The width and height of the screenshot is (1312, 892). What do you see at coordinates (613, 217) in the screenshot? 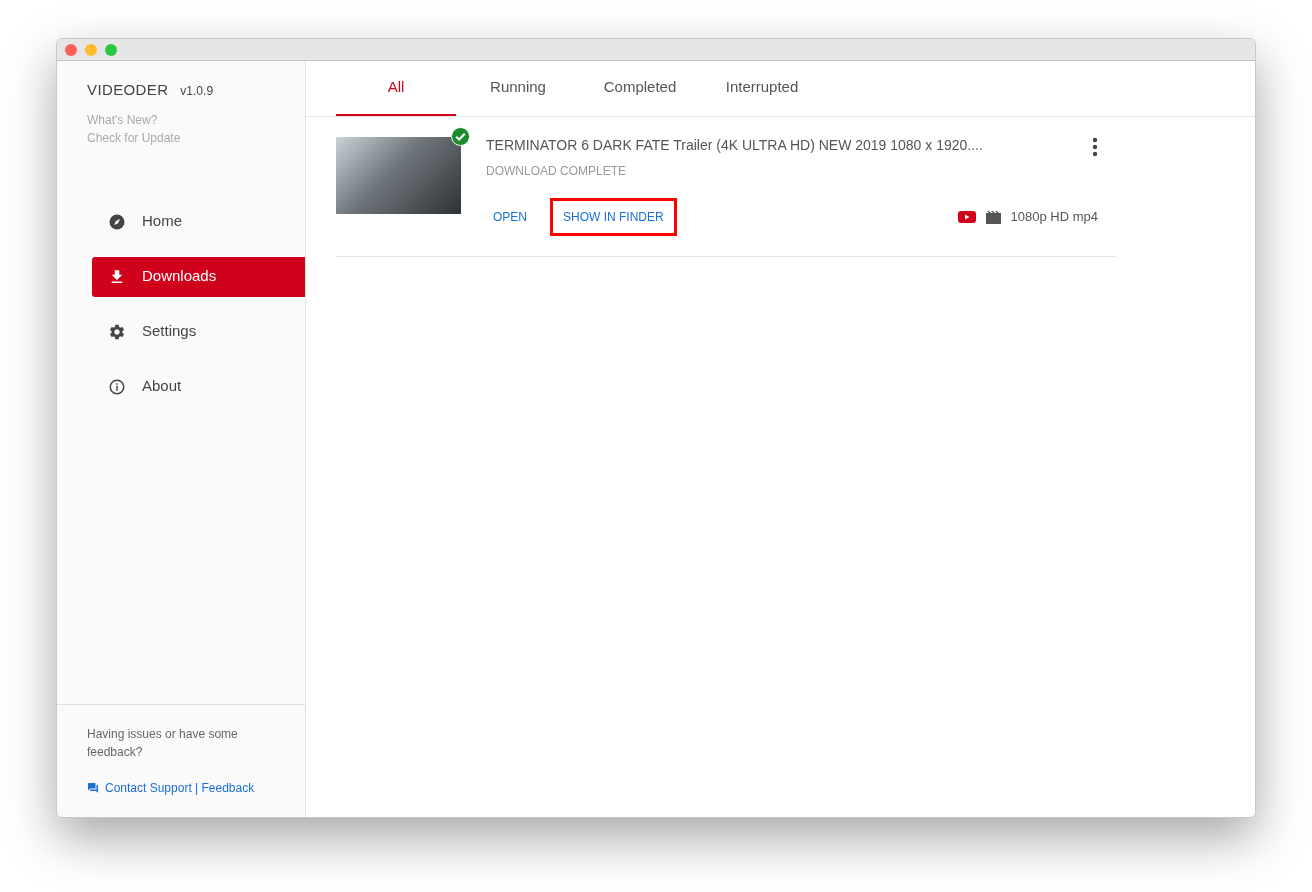
I see `action-button: SHOW IN FINDER` at bounding box center [613, 217].